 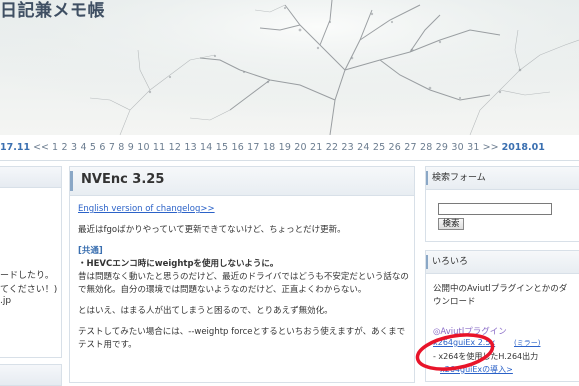 I want to click on post-title-bar: NVEnc 3.25, so click(x=242, y=181).